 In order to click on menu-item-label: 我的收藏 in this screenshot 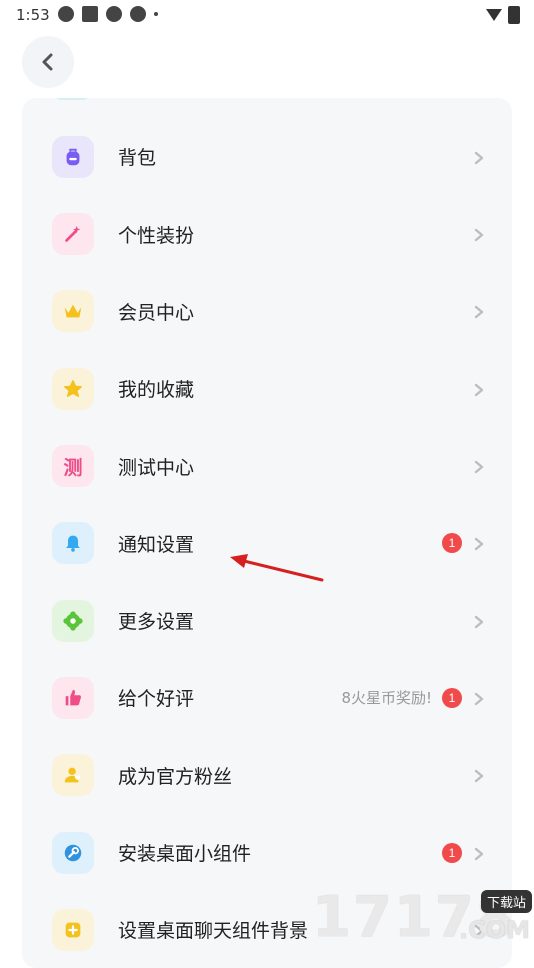, I will do `click(156, 390)`.